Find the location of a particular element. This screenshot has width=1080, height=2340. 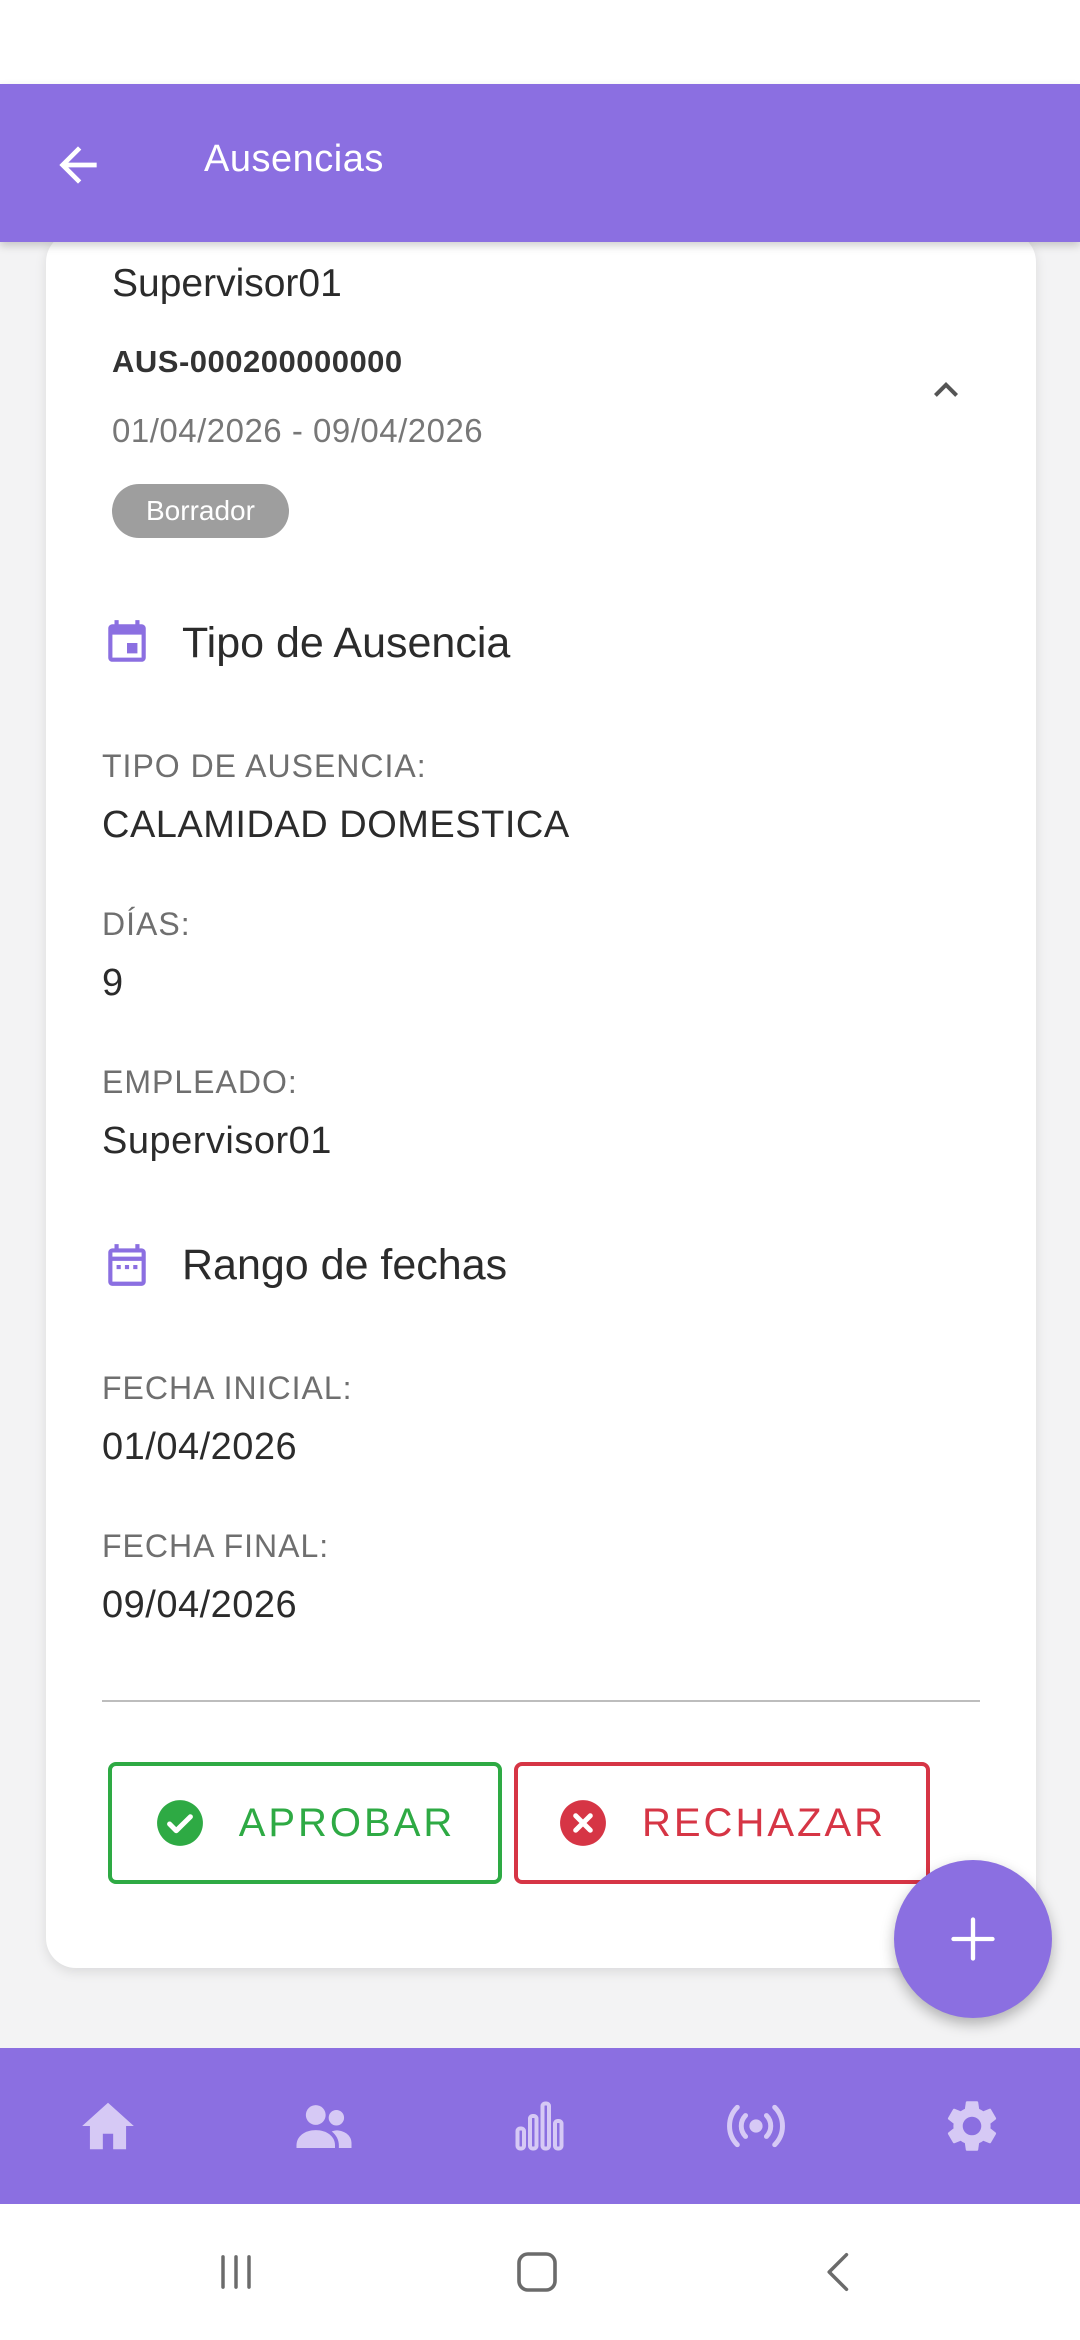

section-absence-type: Tipo de Ausencia is located at coordinates (306, 643).